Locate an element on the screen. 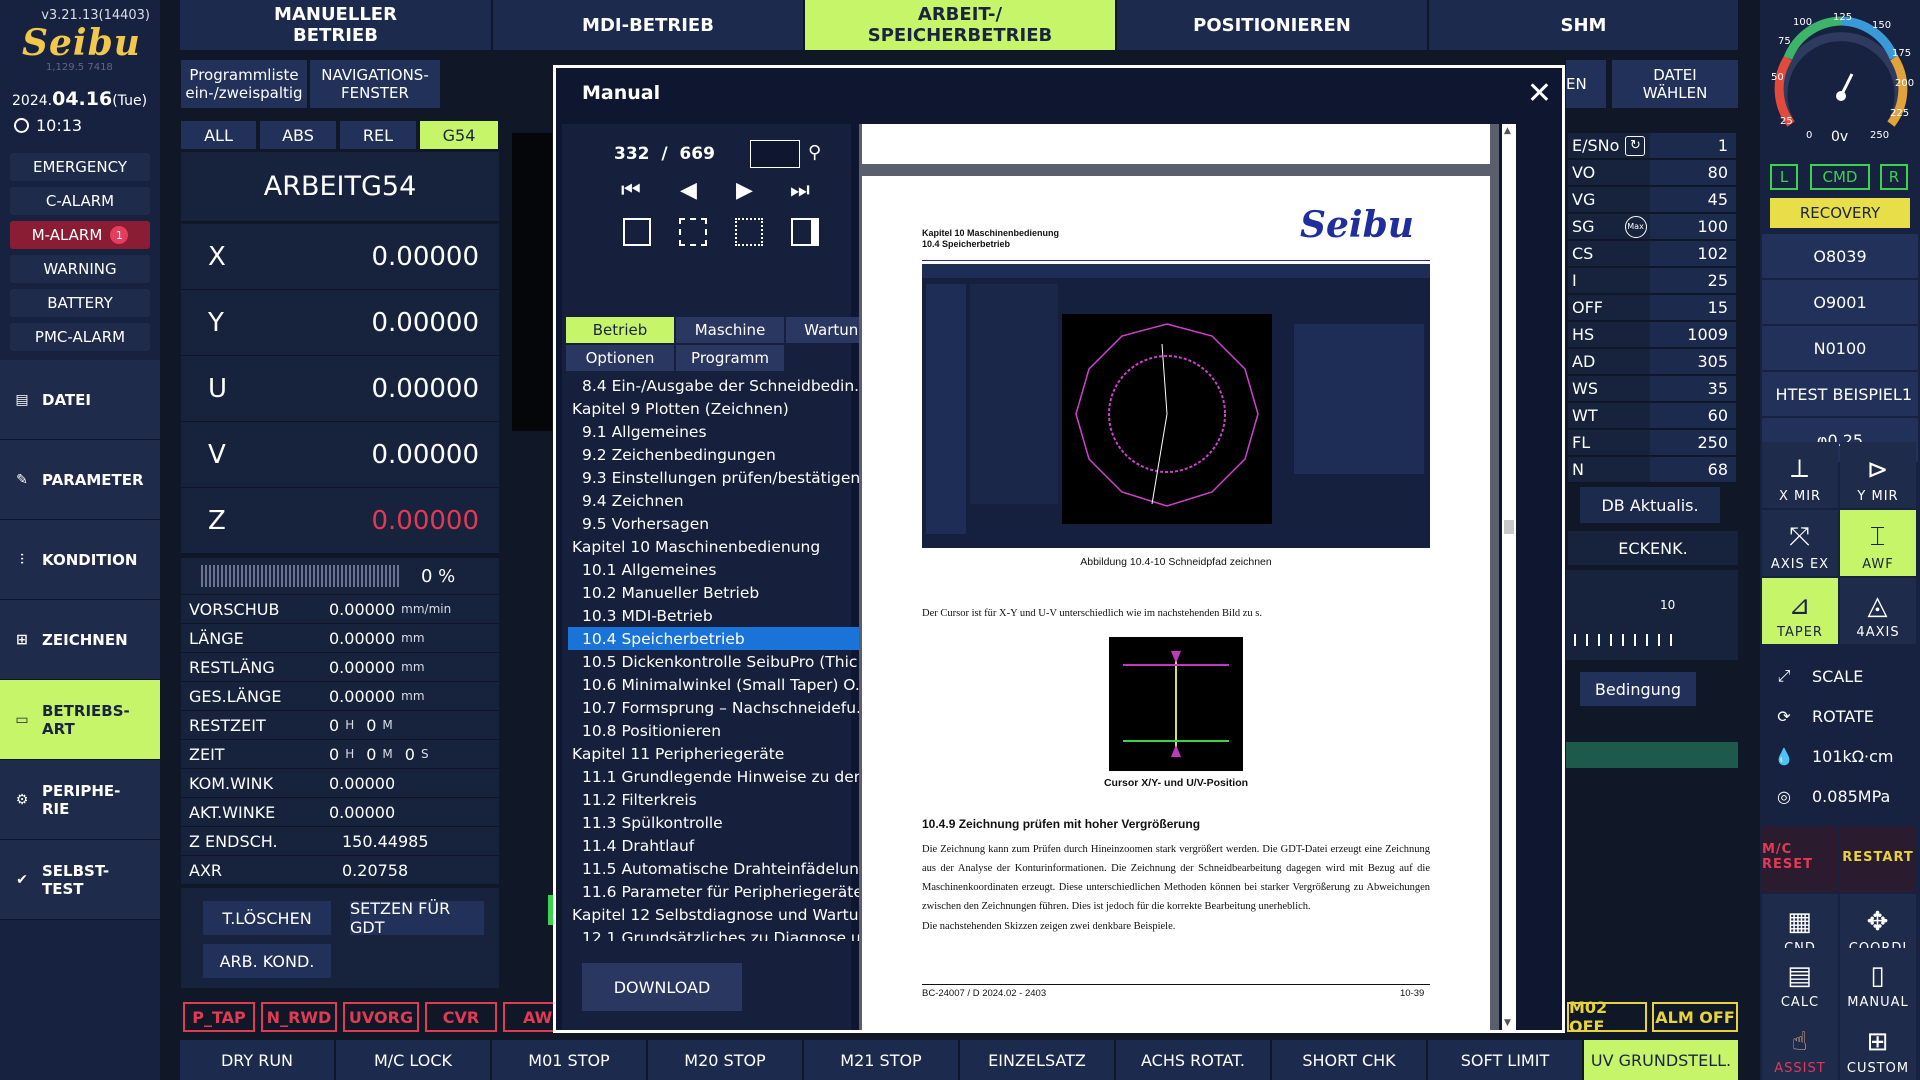 The image size is (1920, 1080). toc-item: Kapitel 10 Maschinenbedienung is located at coordinates (716, 546).